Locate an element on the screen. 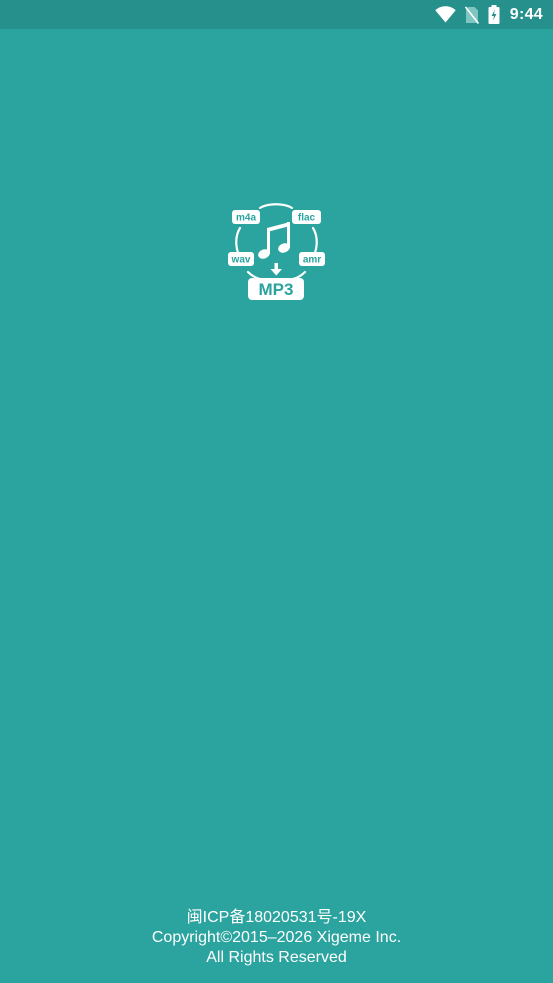 Image resolution: width=553 pixels, height=983 pixels. svg-text: flac is located at coordinates (307, 218).